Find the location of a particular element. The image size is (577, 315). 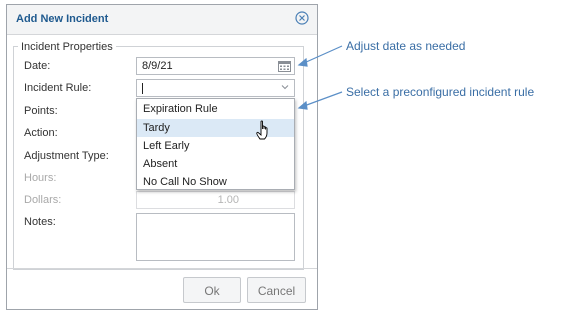

hours-label: Hours: is located at coordinates (40, 178).